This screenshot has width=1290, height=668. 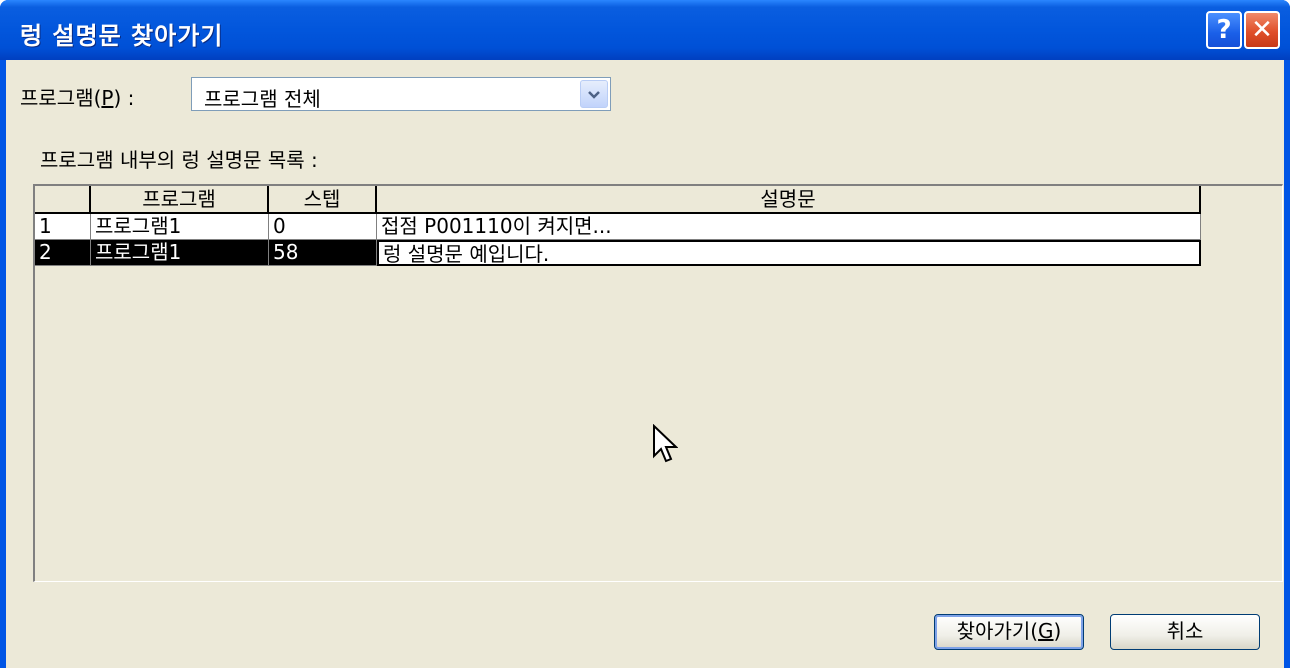 What do you see at coordinates (323, 200) in the screenshot?
I see `column-header-step: 스텝` at bounding box center [323, 200].